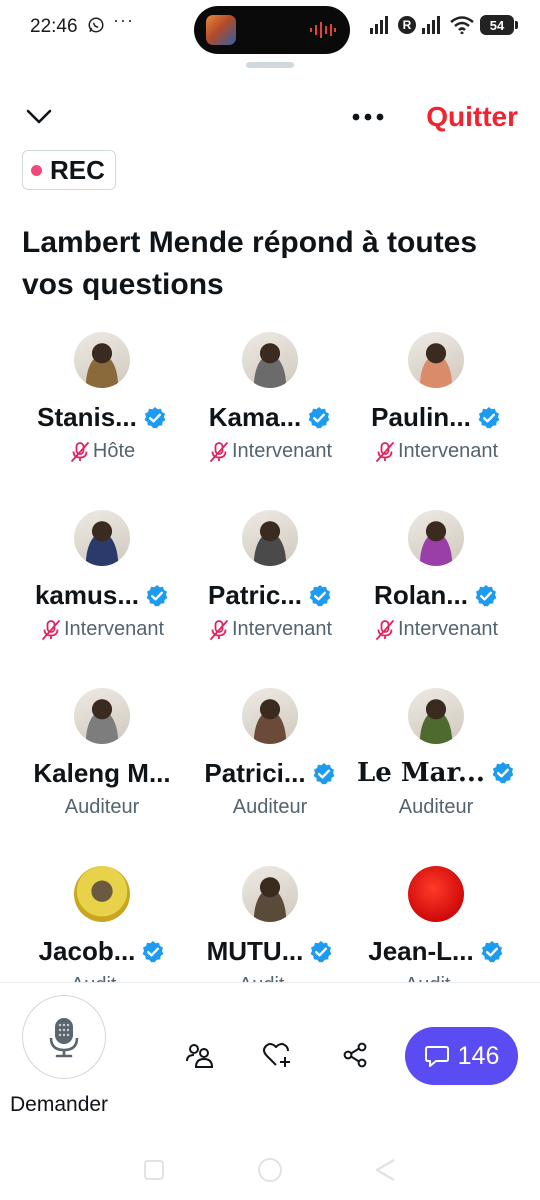  I want to click on status-right-icons: R 54, so click(444, 25).